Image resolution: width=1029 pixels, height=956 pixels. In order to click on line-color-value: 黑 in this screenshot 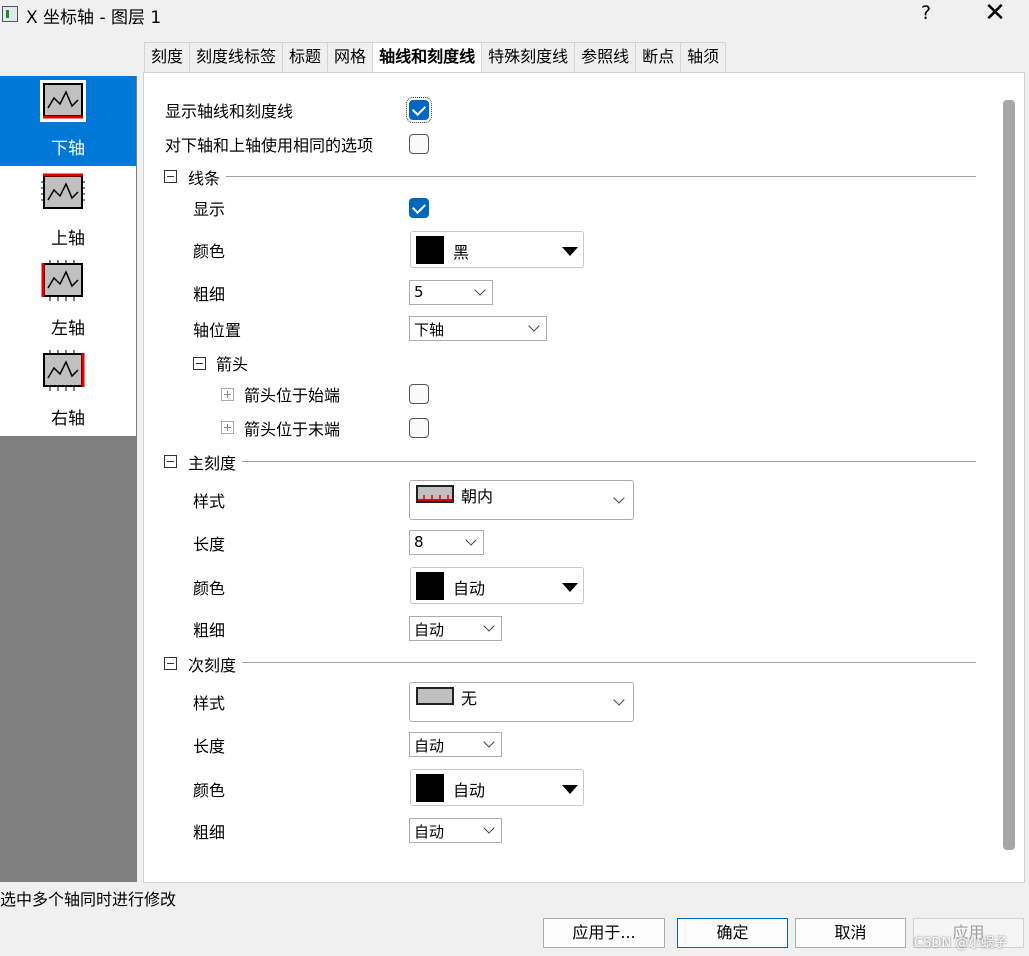, I will do `click(461, 252)`.